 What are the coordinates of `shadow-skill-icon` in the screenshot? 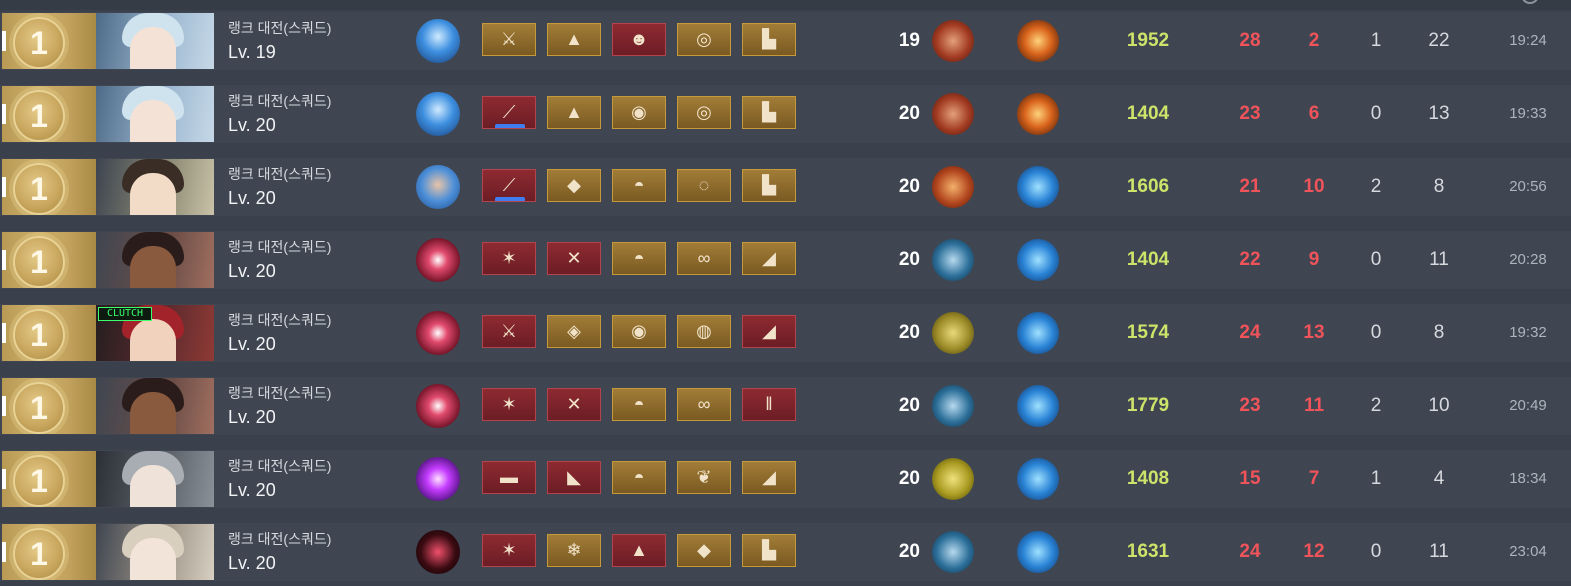 It's located at (438, 552).